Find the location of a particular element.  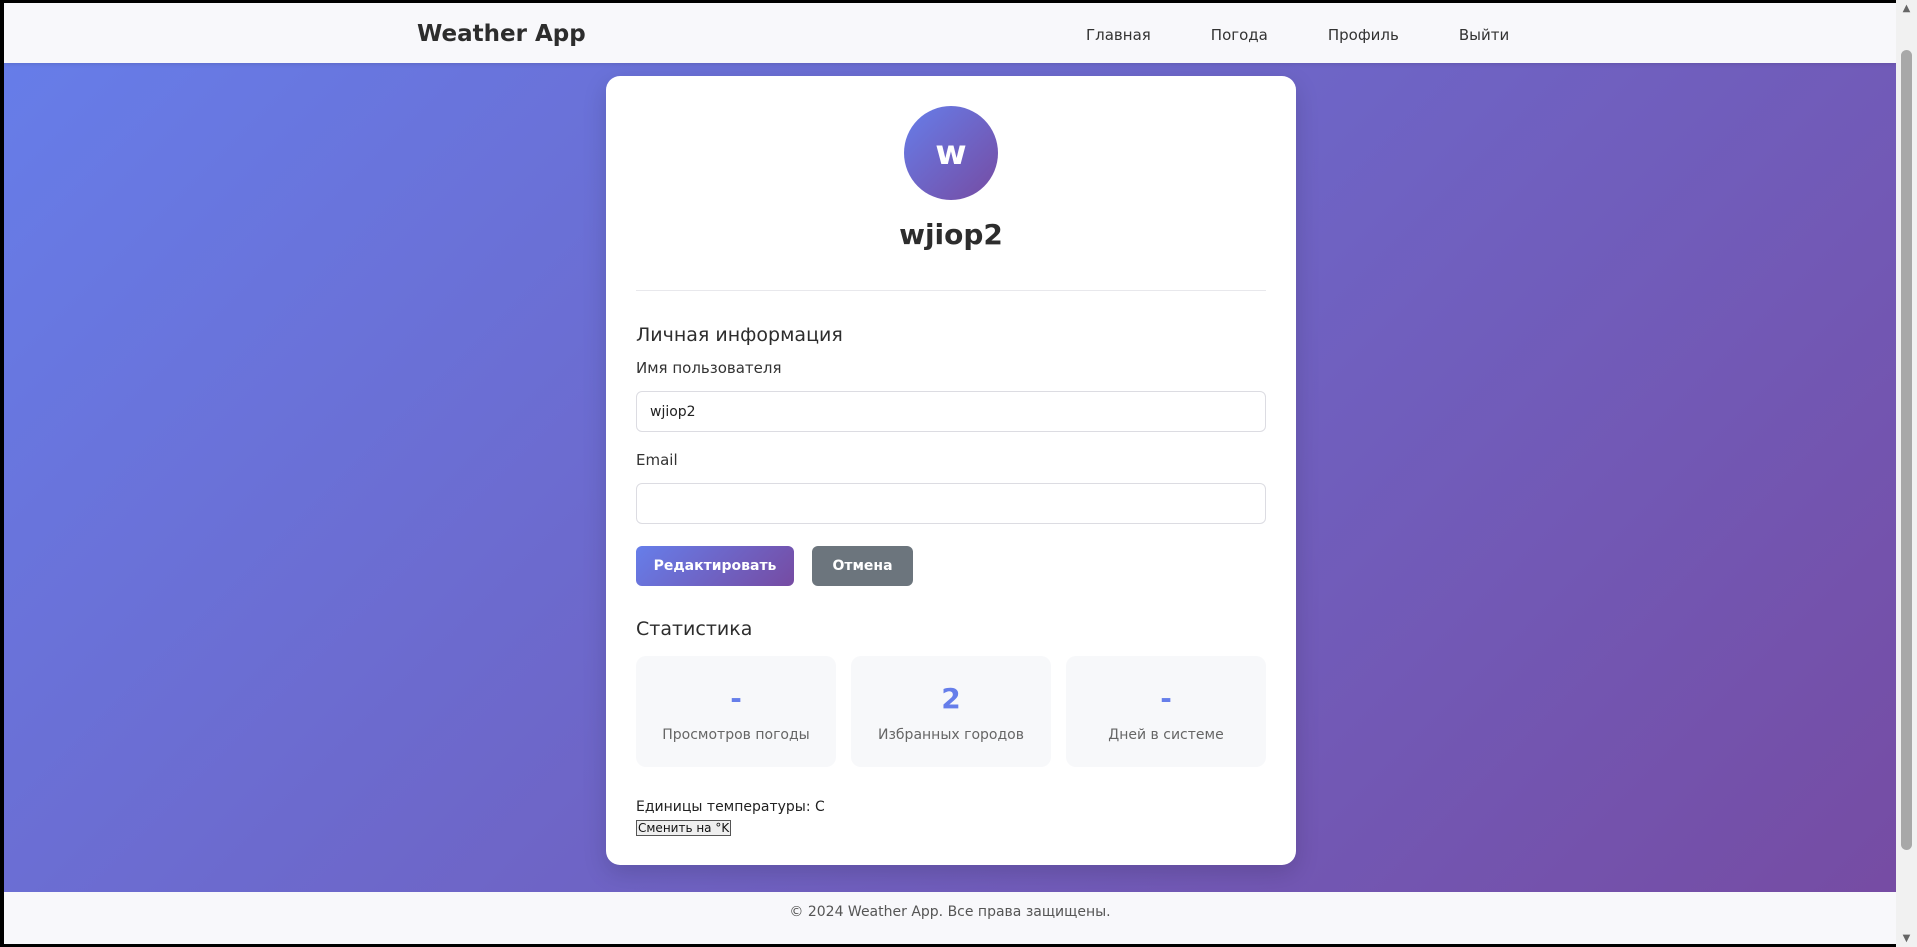

nav-links: Главная Погода Профиль Выйти is located at coordinates (1327, 35).